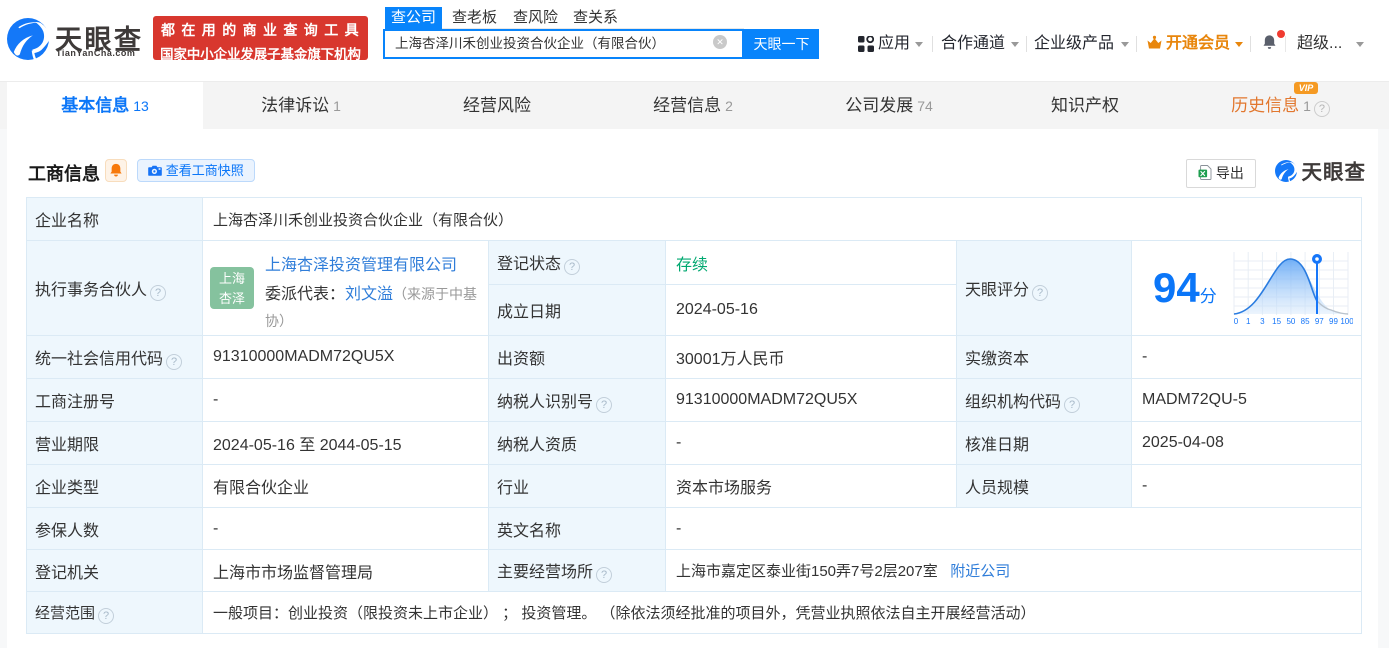  What do you see at coordinates (1248, 321) in the screenshot?
I see `svg-text: 1` at bounding box center [1248, 321].